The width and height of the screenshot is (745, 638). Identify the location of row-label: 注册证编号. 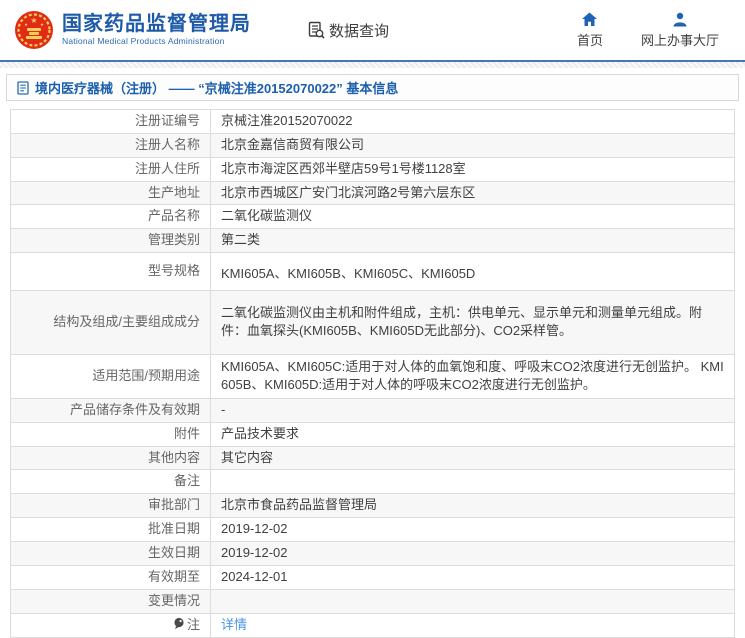
(110, 121).